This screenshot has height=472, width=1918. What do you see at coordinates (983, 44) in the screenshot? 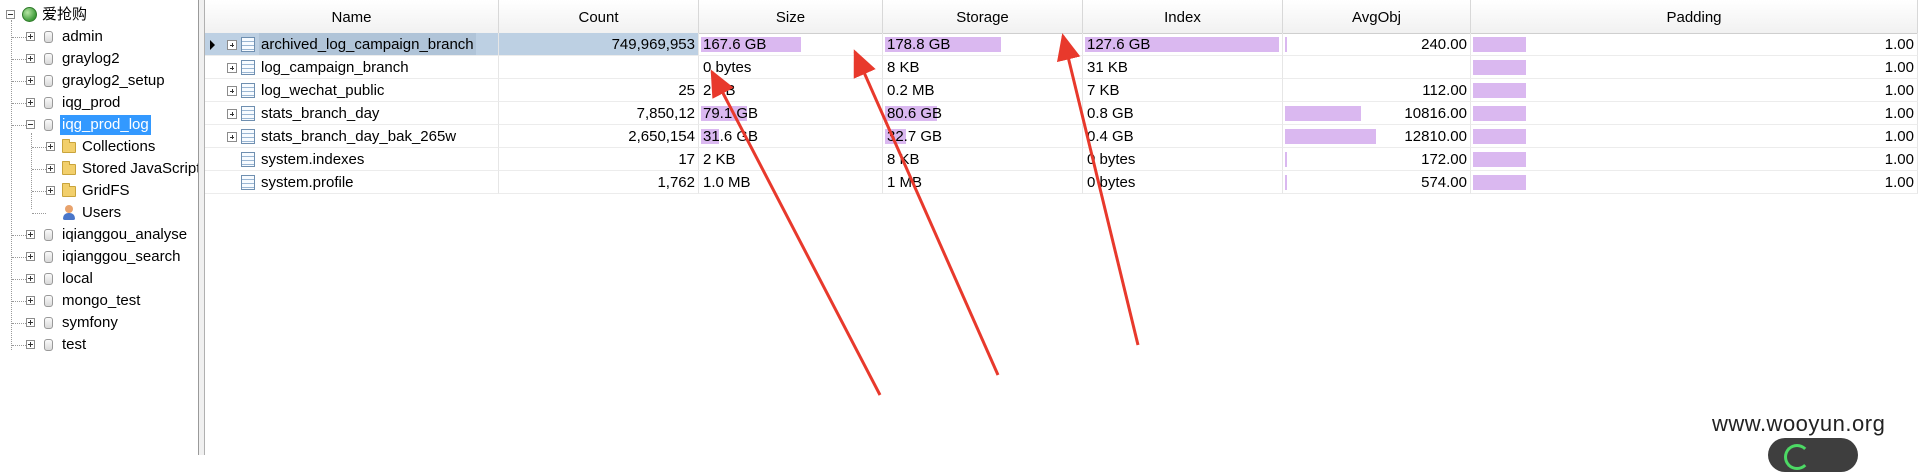
I see `cell-storage: 178.8 GB` at bounding box center [983, 44].